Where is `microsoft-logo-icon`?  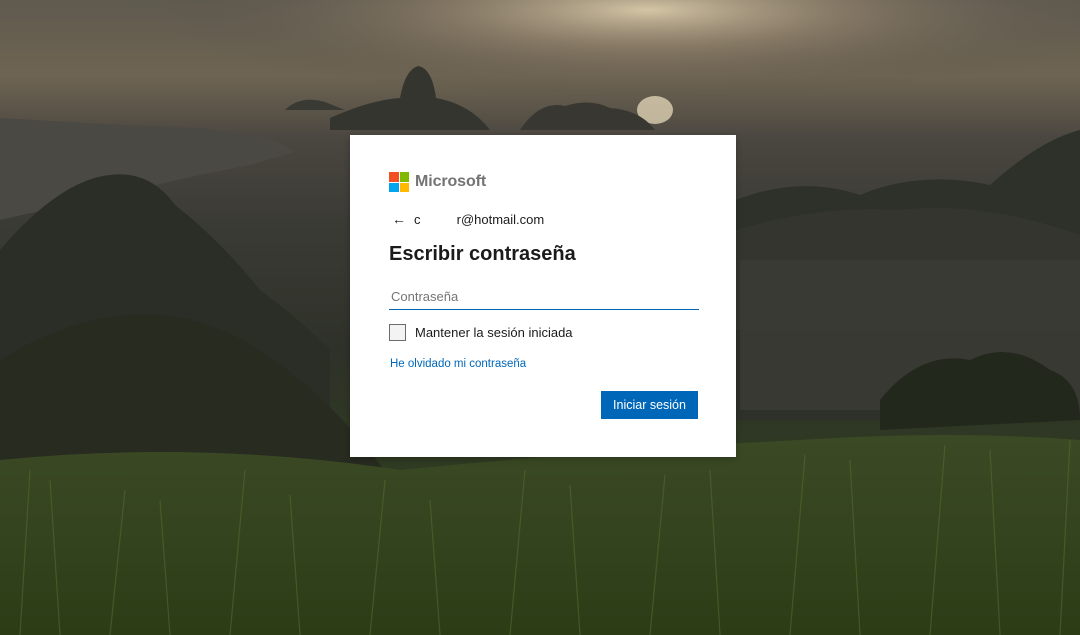 microsoft-logo-icon is located at coordinates (399, 182).